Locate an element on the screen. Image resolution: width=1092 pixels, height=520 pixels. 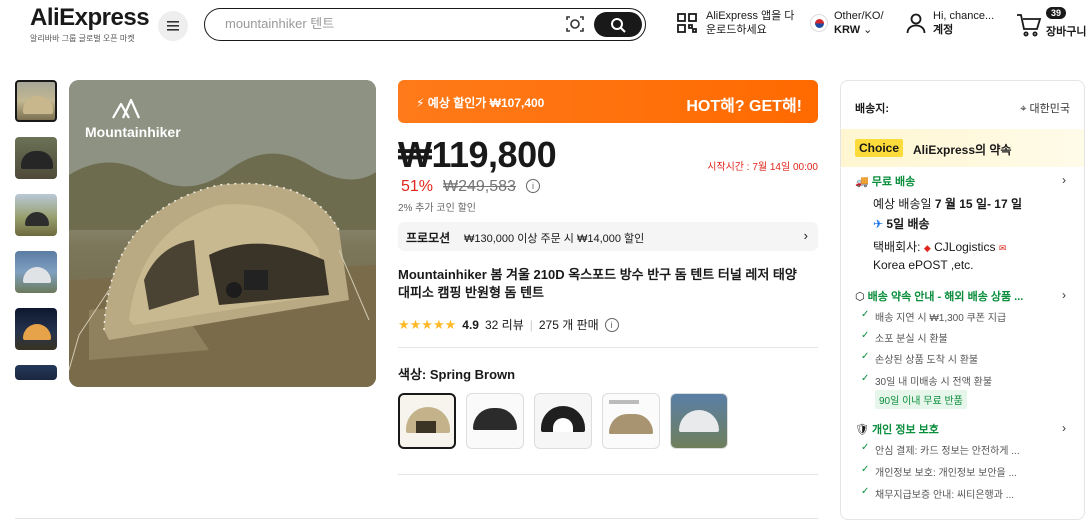
promise-item: 손상된 상품 도착 시 환불 is located at coordinates (919, 358).